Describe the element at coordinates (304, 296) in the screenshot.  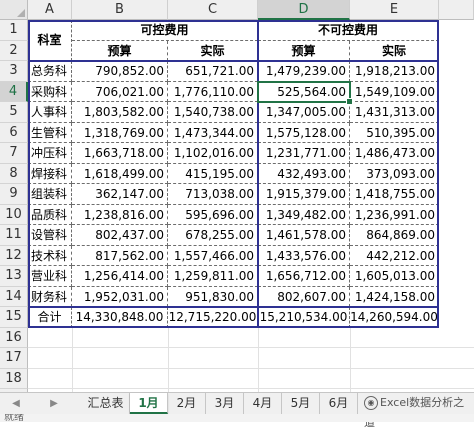
I see `uncontrollable-budget-cell: 802,607.00` at that location.